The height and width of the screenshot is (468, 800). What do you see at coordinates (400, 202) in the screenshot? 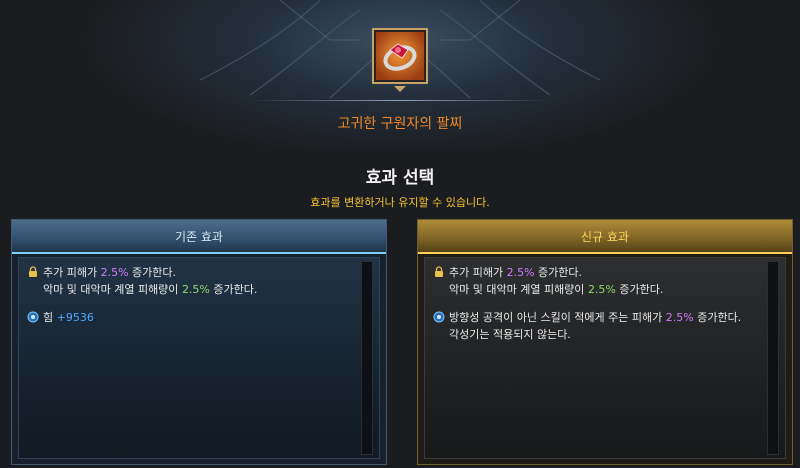
I see `section-subtitle: 효과를 변환하거나 유지할 수 있습니다.` at bounding box center [400, 202].